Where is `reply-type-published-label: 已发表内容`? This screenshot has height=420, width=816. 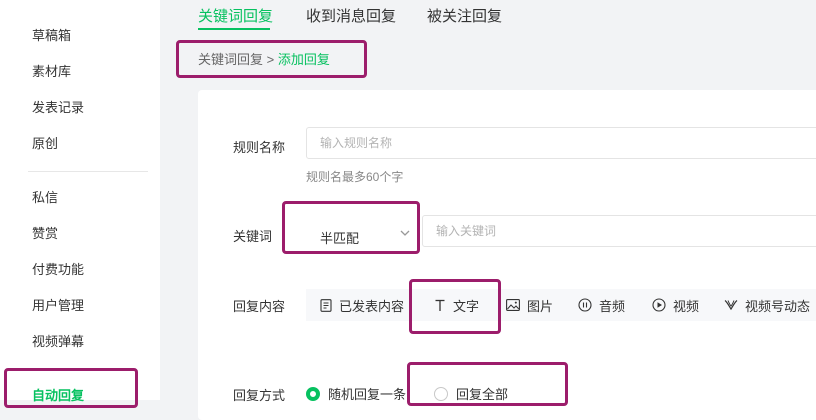
reply-type-published-label: 已发表内容 is located at coordinates (372, 306).